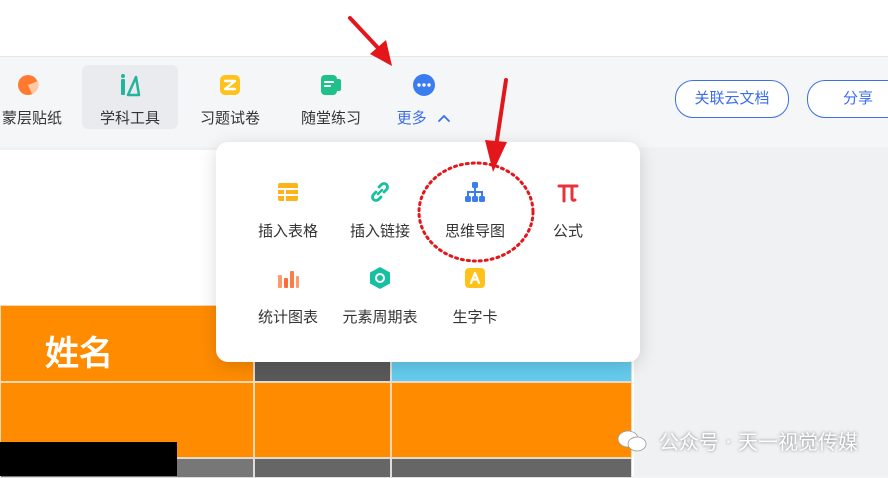 The image size is (888, 478). Describe the element at coordinates (411, 118) in the screenshot. I see `more-label: 更多` at that location.